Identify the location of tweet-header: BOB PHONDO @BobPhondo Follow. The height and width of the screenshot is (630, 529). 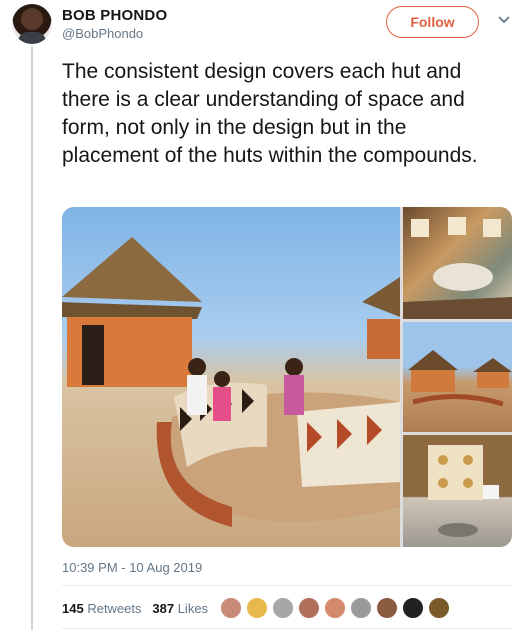
(264, 30).